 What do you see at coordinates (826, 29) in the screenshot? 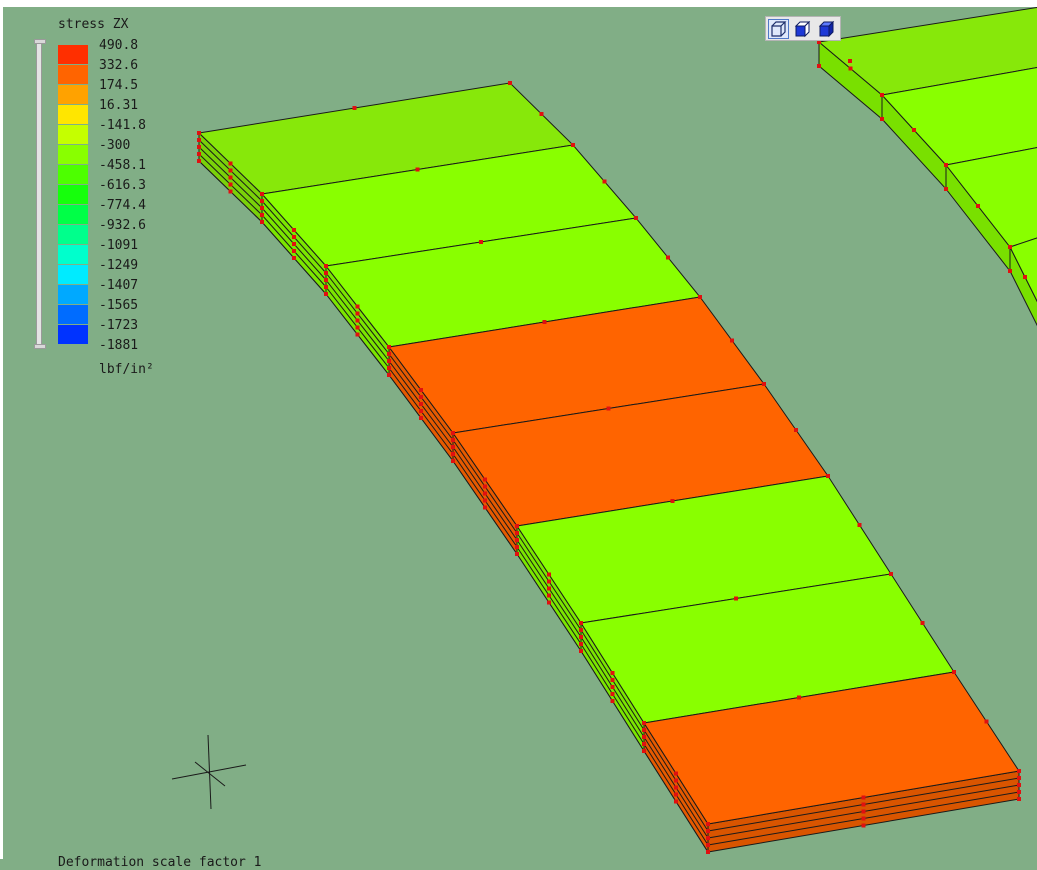
I see `solid-view-button` at bounding box center [826, 29].